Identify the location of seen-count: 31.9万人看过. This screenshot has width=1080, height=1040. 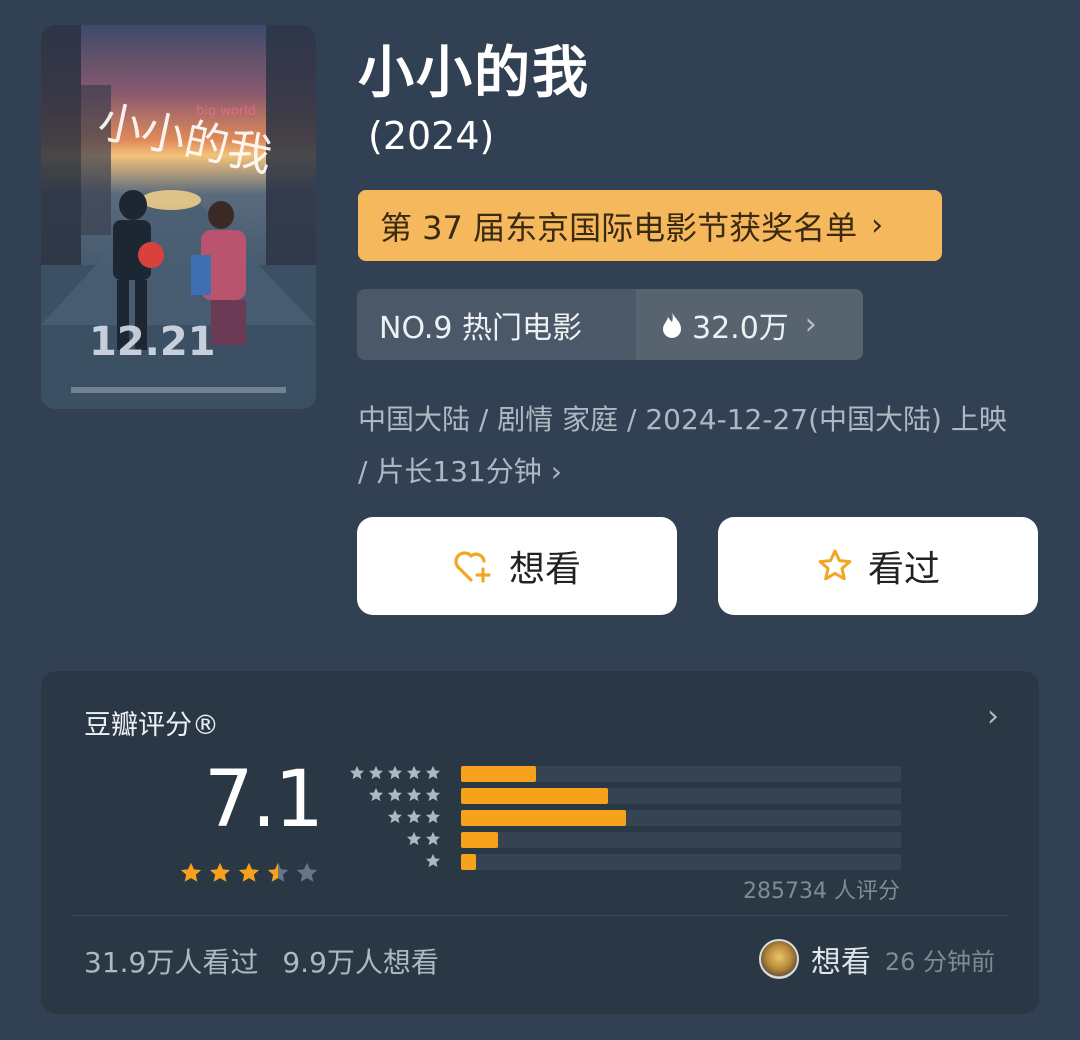
(171, 962).